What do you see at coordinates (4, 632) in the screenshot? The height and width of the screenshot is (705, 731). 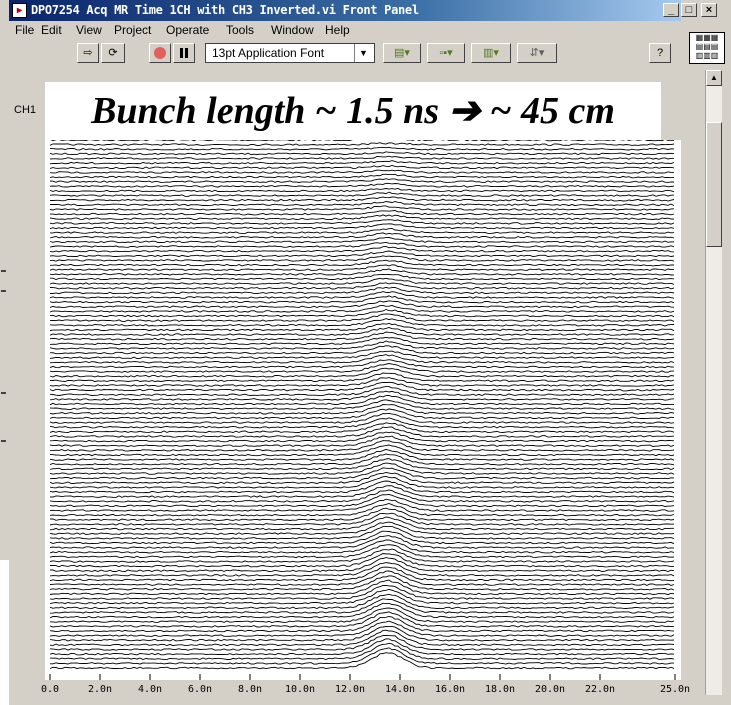 I see `background-window-area` at bounding box center [4, 632].